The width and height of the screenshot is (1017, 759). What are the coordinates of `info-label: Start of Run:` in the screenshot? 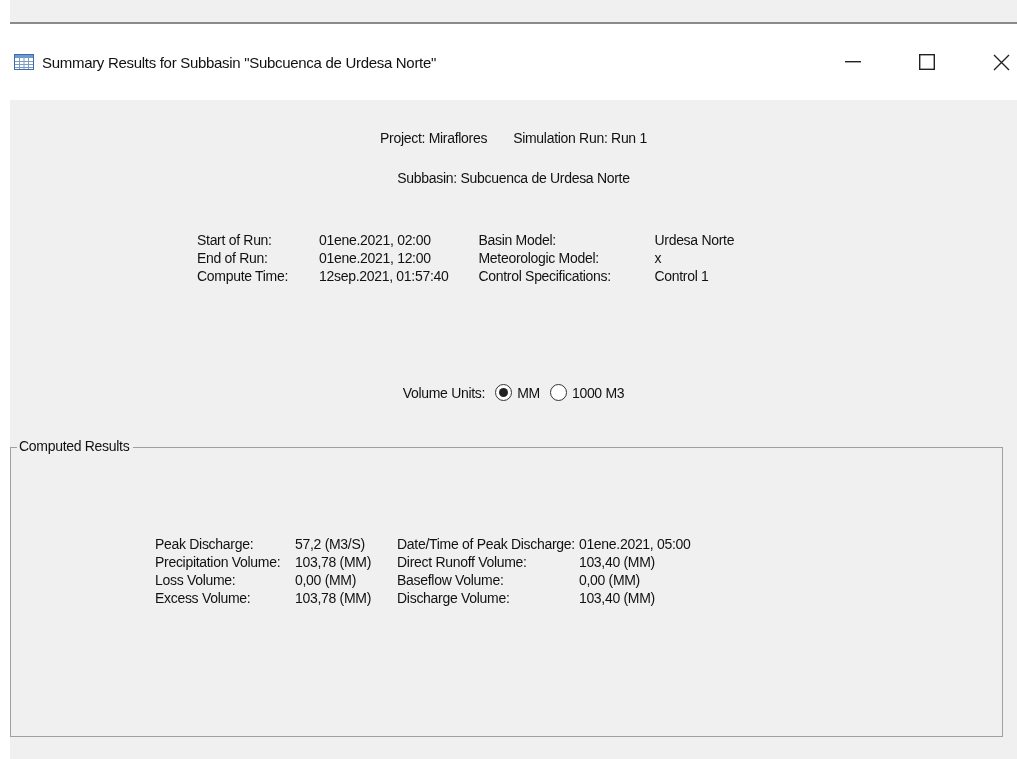 It's located at (235, 240).